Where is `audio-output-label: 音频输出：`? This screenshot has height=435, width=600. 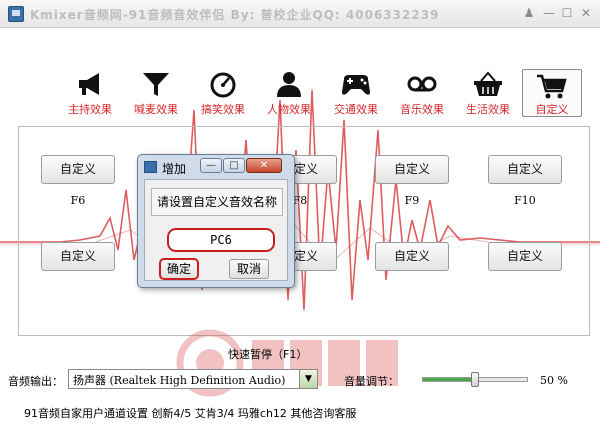 audio-output-label: 音频输出： is located at coordinates (35, 381).